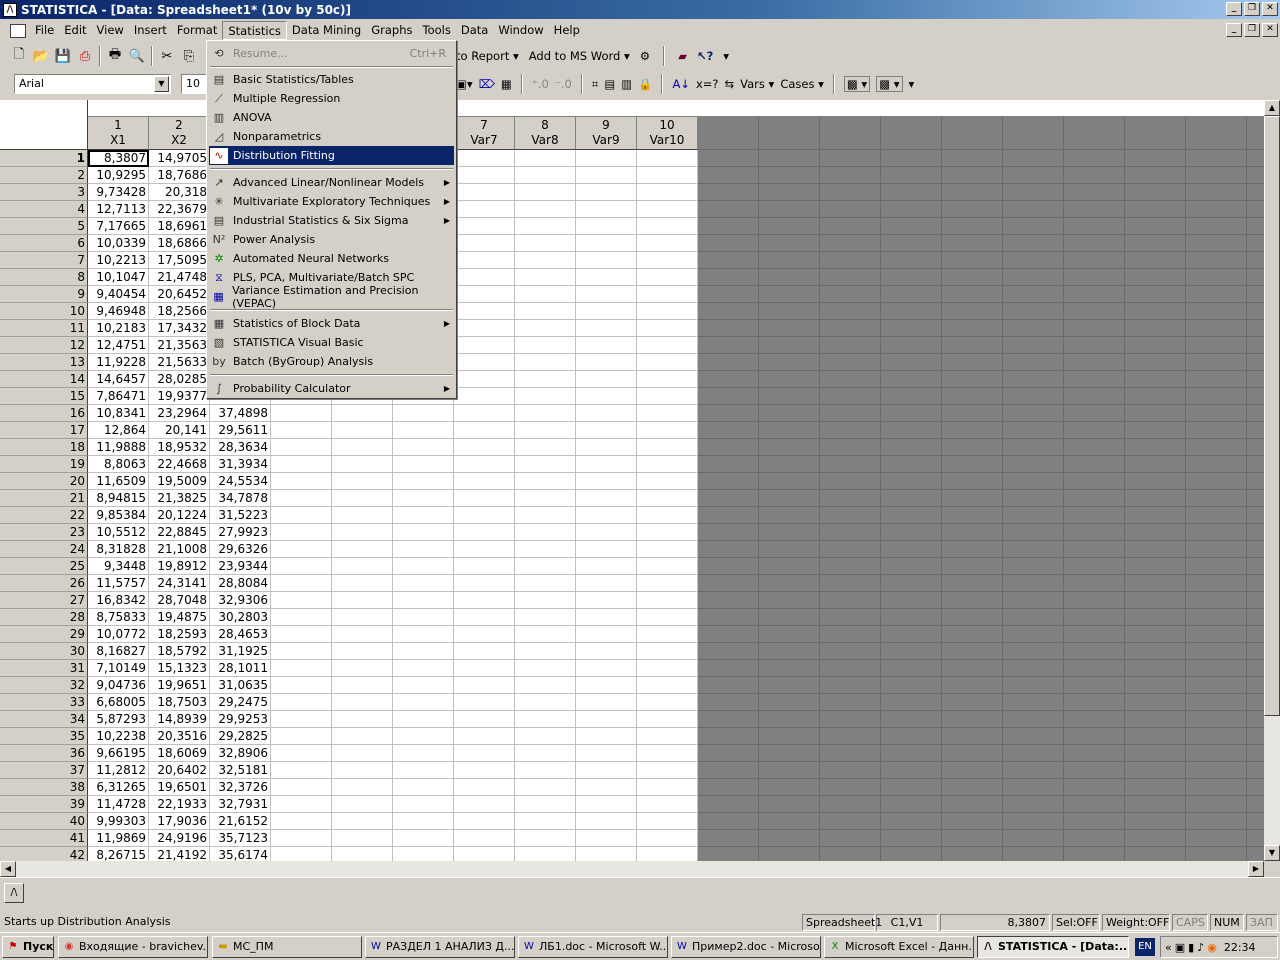  Describe the element at coordinates (179, 192) in the screenshot. I see `data-cell: 20,318` at that location.